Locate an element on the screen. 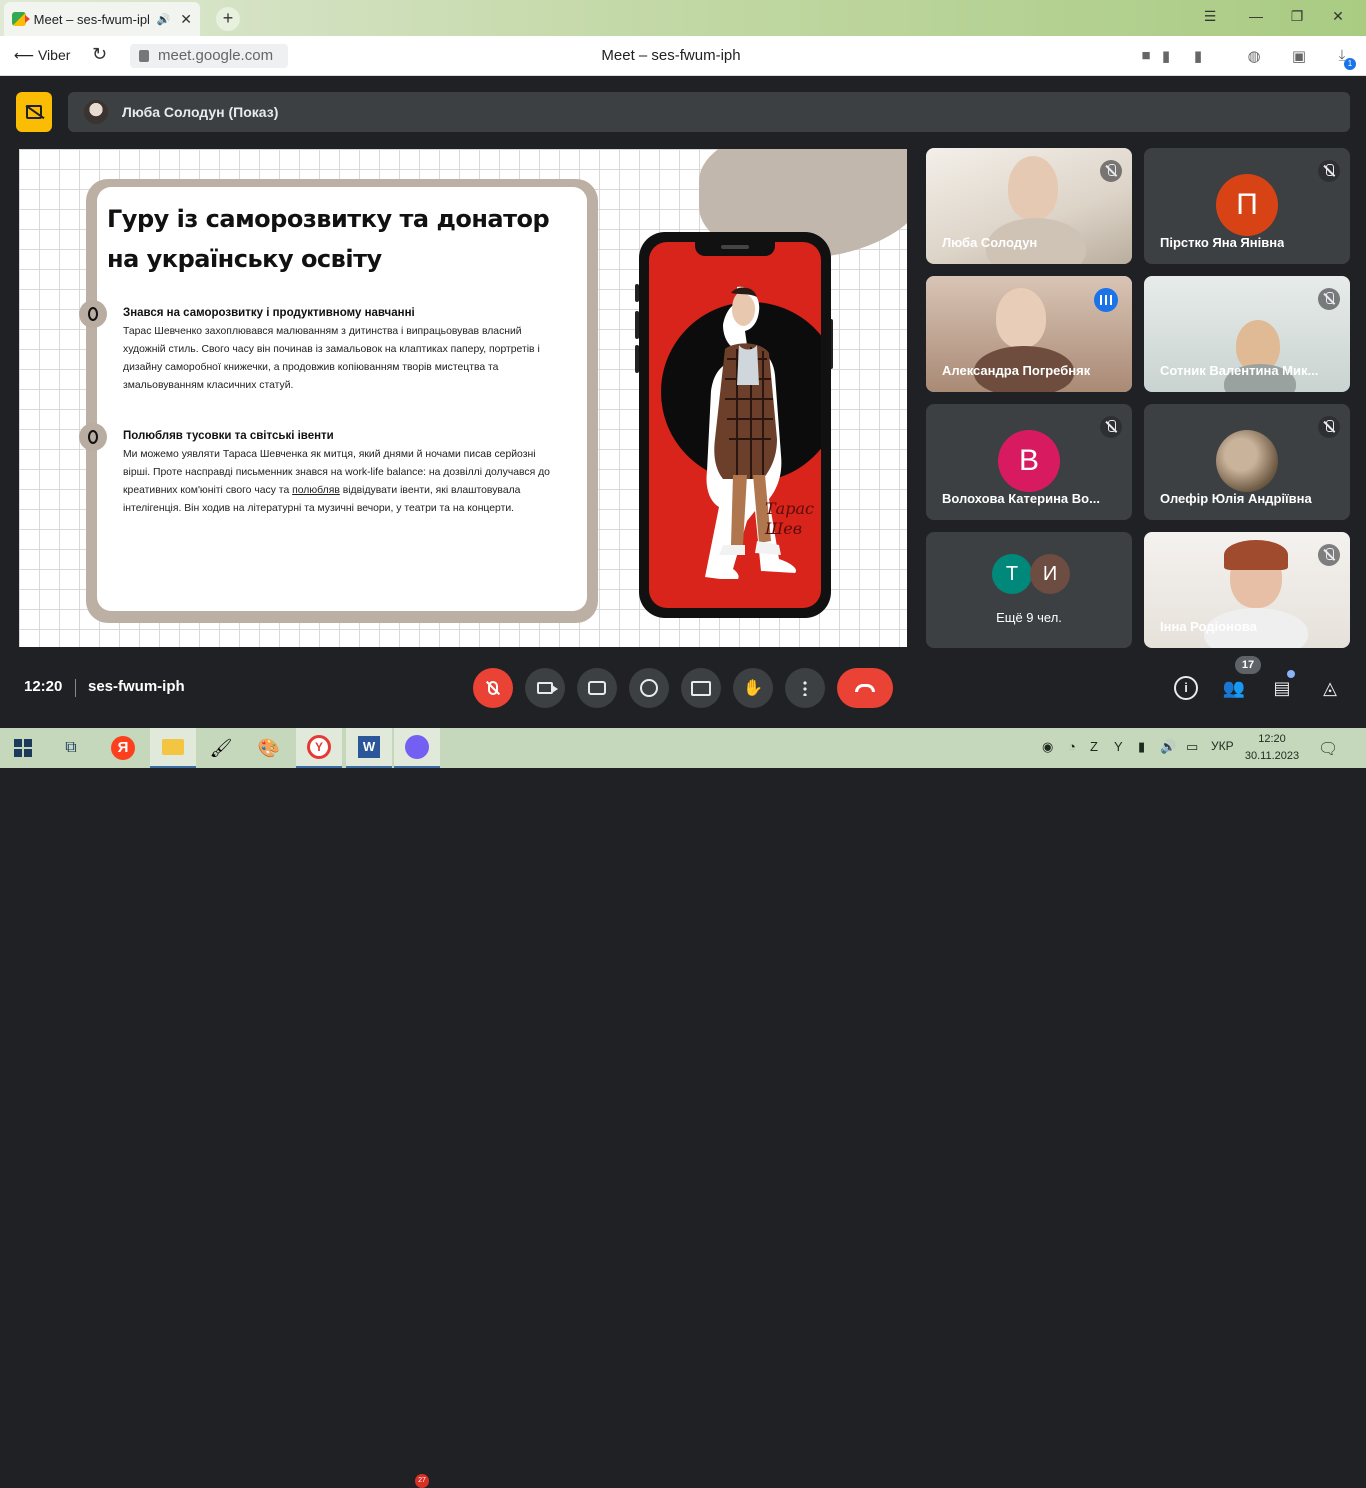 The height and width of the screenshot is (1488, 1366). system-clock: 12:20 30.11.2023 is located at coordinates (1272, 748).